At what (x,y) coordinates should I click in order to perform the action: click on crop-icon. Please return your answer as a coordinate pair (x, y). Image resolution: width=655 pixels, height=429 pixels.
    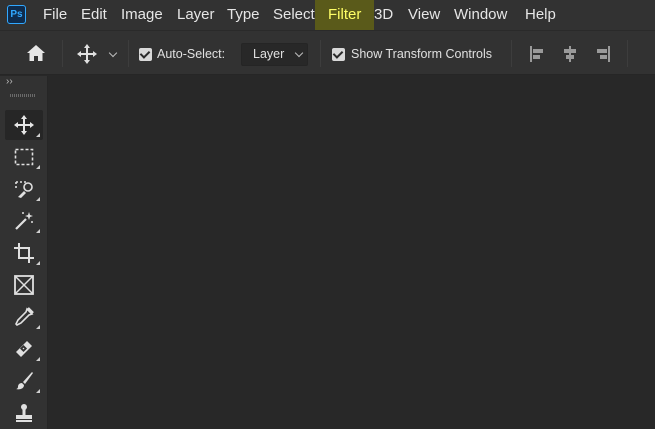
    Looking at the image, I should click on (24, 253).